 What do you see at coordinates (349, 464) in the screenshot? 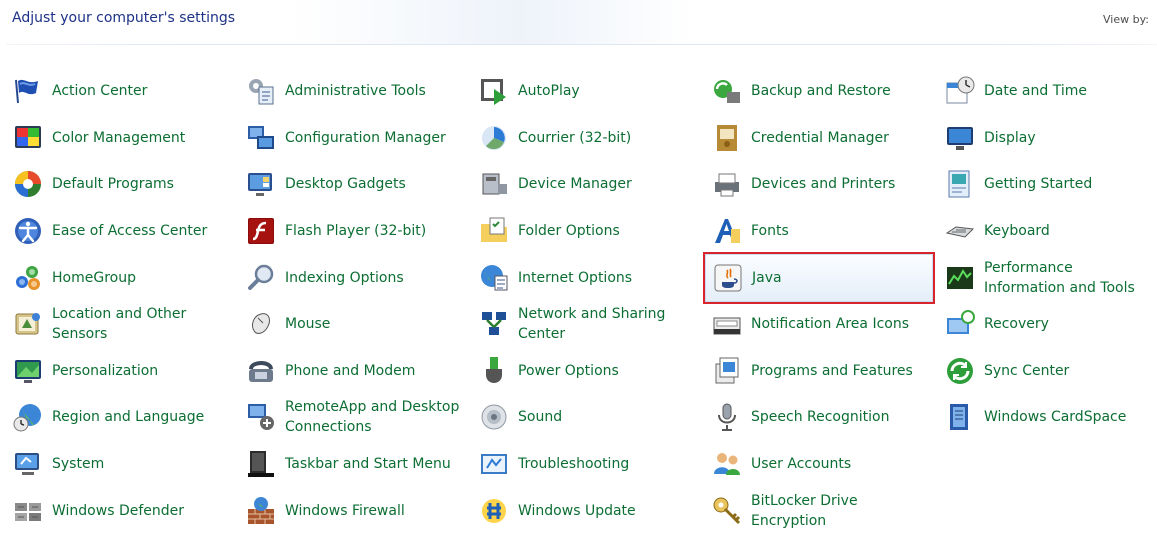
I see `cp-item-taskbar-and-start-menu: Taskbar and Start Menu` at bounding box center [349, 464].